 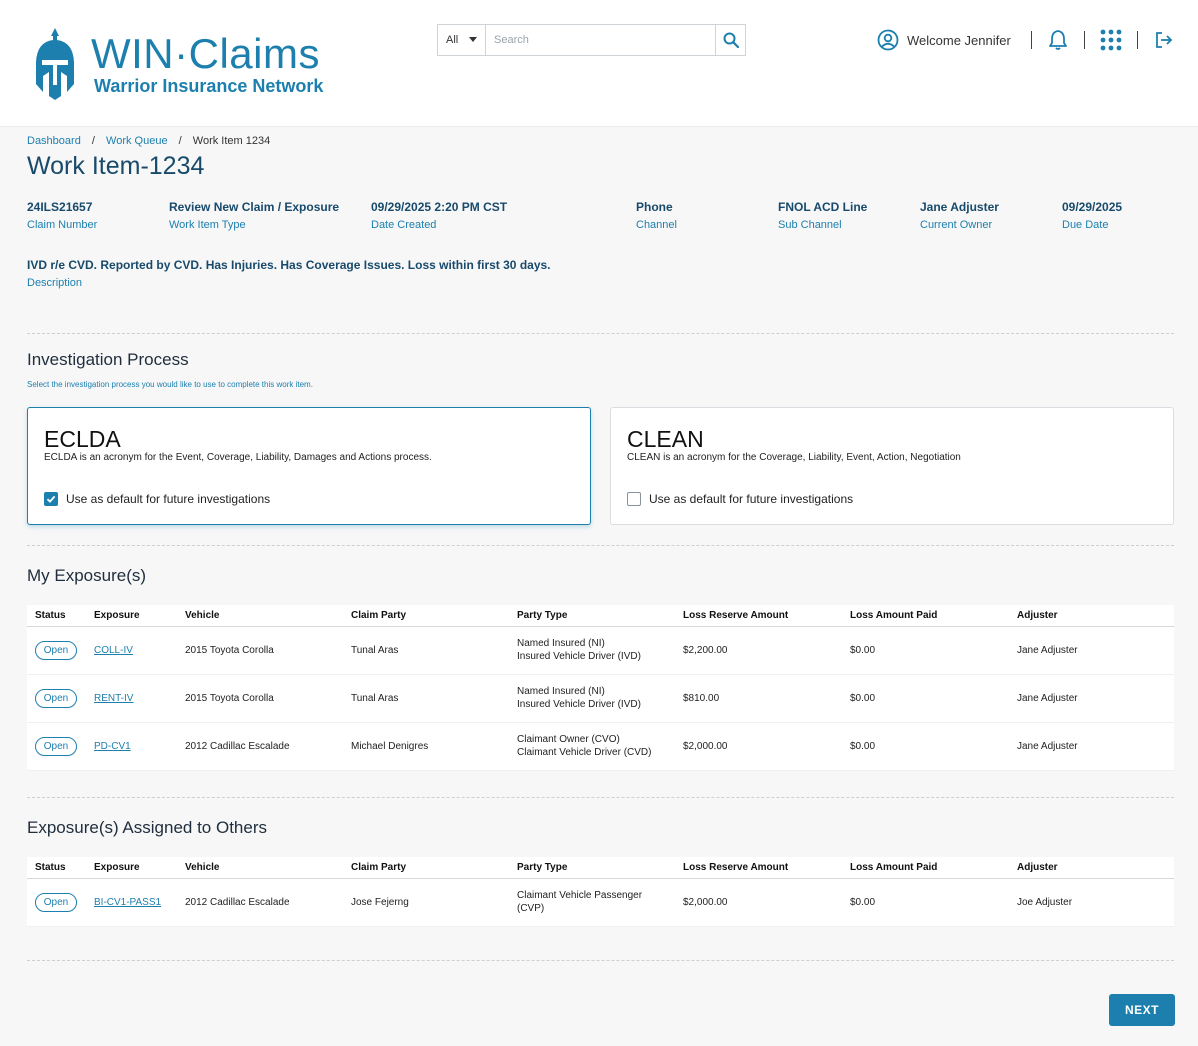 What do you see at coordinates (888, 40) in the screenshot?
I see `user-circle-icon` at bounding box center [888, 40].